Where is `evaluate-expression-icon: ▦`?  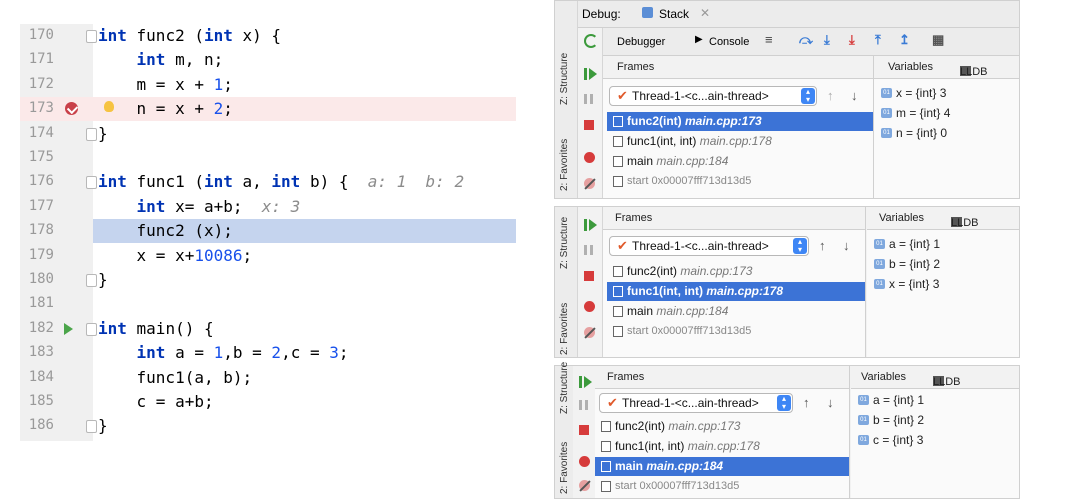 evaluate-expression-icon: ▦ is located at coordinates (938, 40).